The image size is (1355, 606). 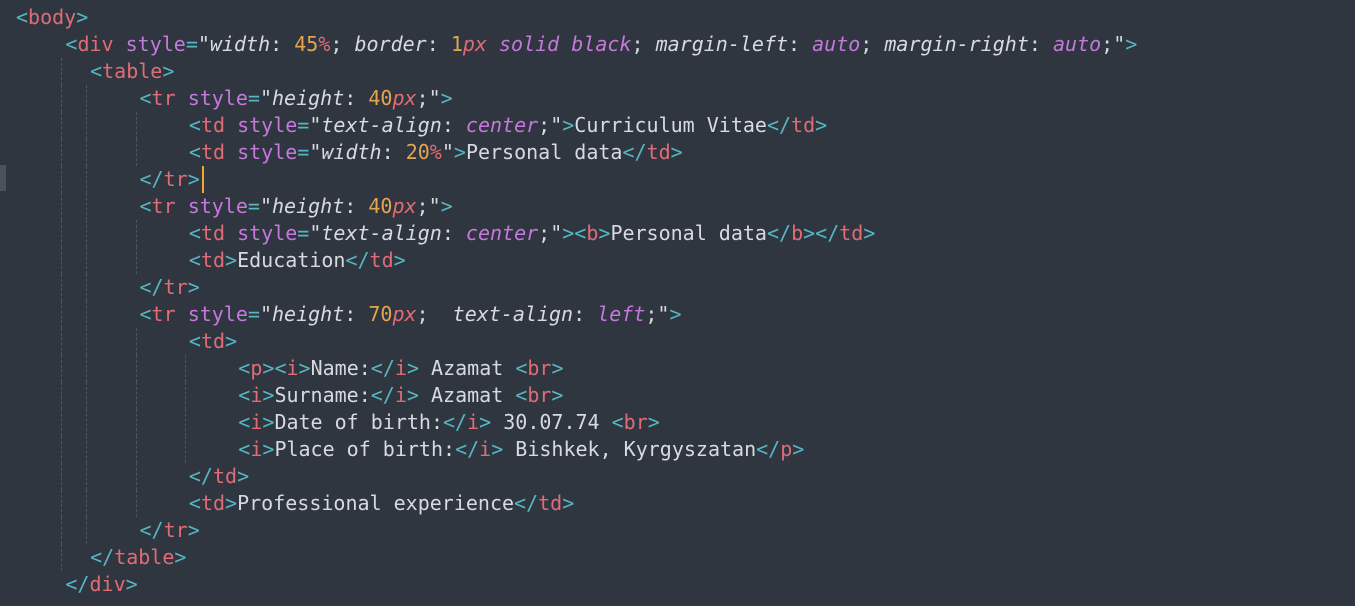 I want to click on code-line: <td>Education</td>, so click(x=297, y=260).